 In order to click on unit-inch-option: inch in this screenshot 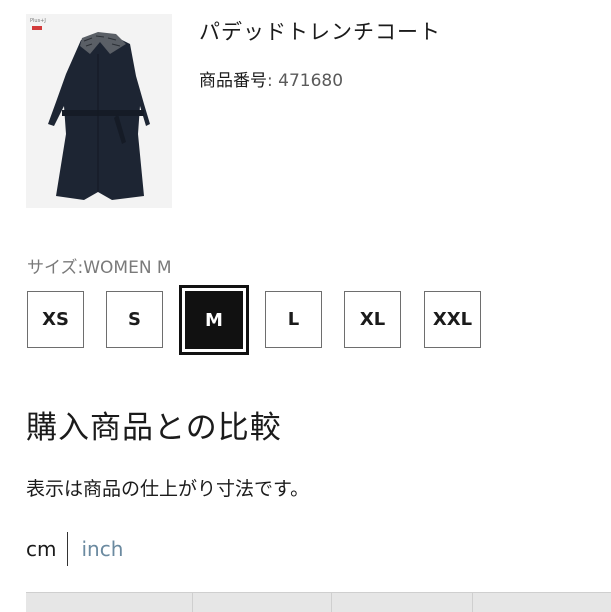, I will do `click(102, 549)`.